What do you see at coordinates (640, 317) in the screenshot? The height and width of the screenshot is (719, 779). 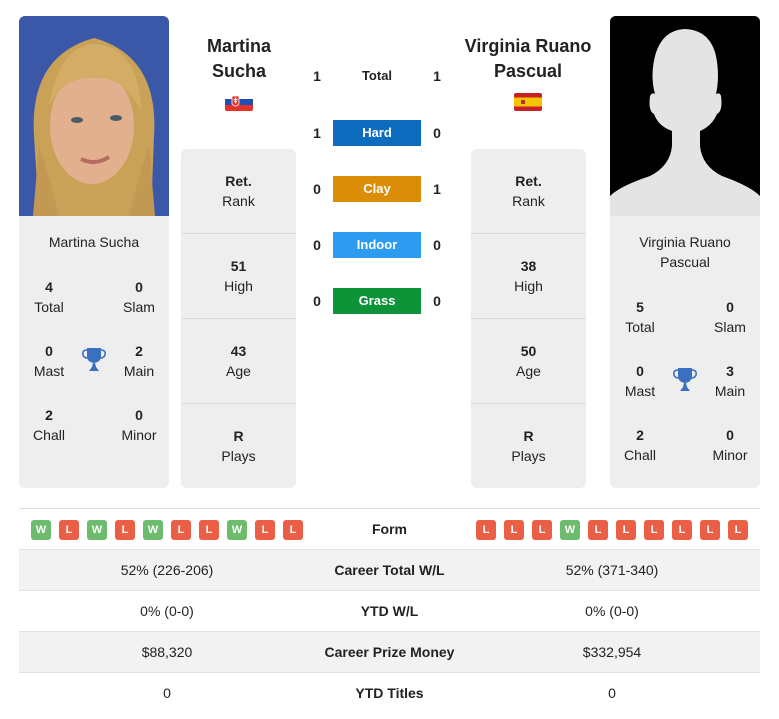 I see `titles-total: 5 Total` at bounding box center [640, 317].